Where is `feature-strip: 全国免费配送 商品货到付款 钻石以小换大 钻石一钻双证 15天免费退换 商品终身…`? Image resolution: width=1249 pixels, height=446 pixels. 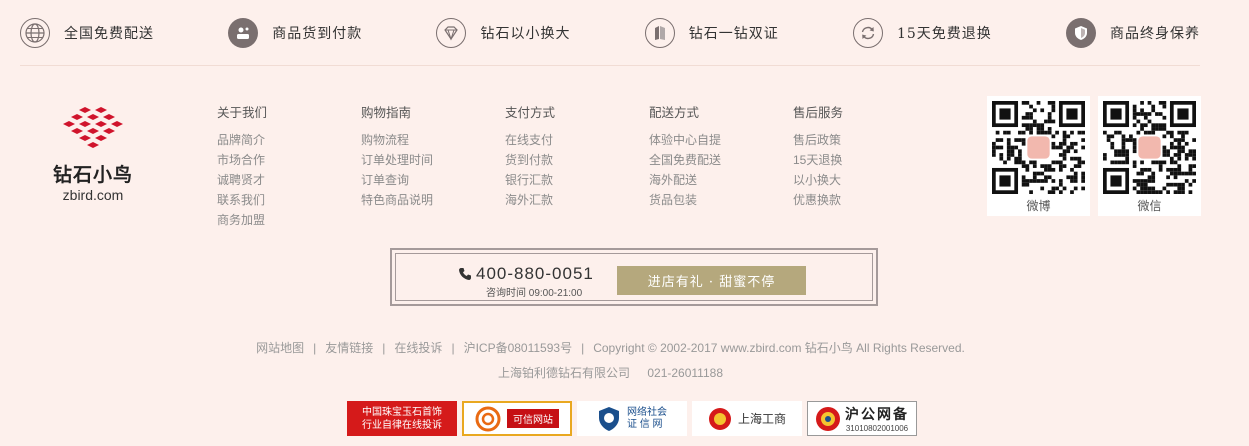
feature-strip: 全国免费配送 商品货到付款 钻石以小换大 钻石一钻双证 15天免费退换 商品终身… is located at coordinates (610, 33).